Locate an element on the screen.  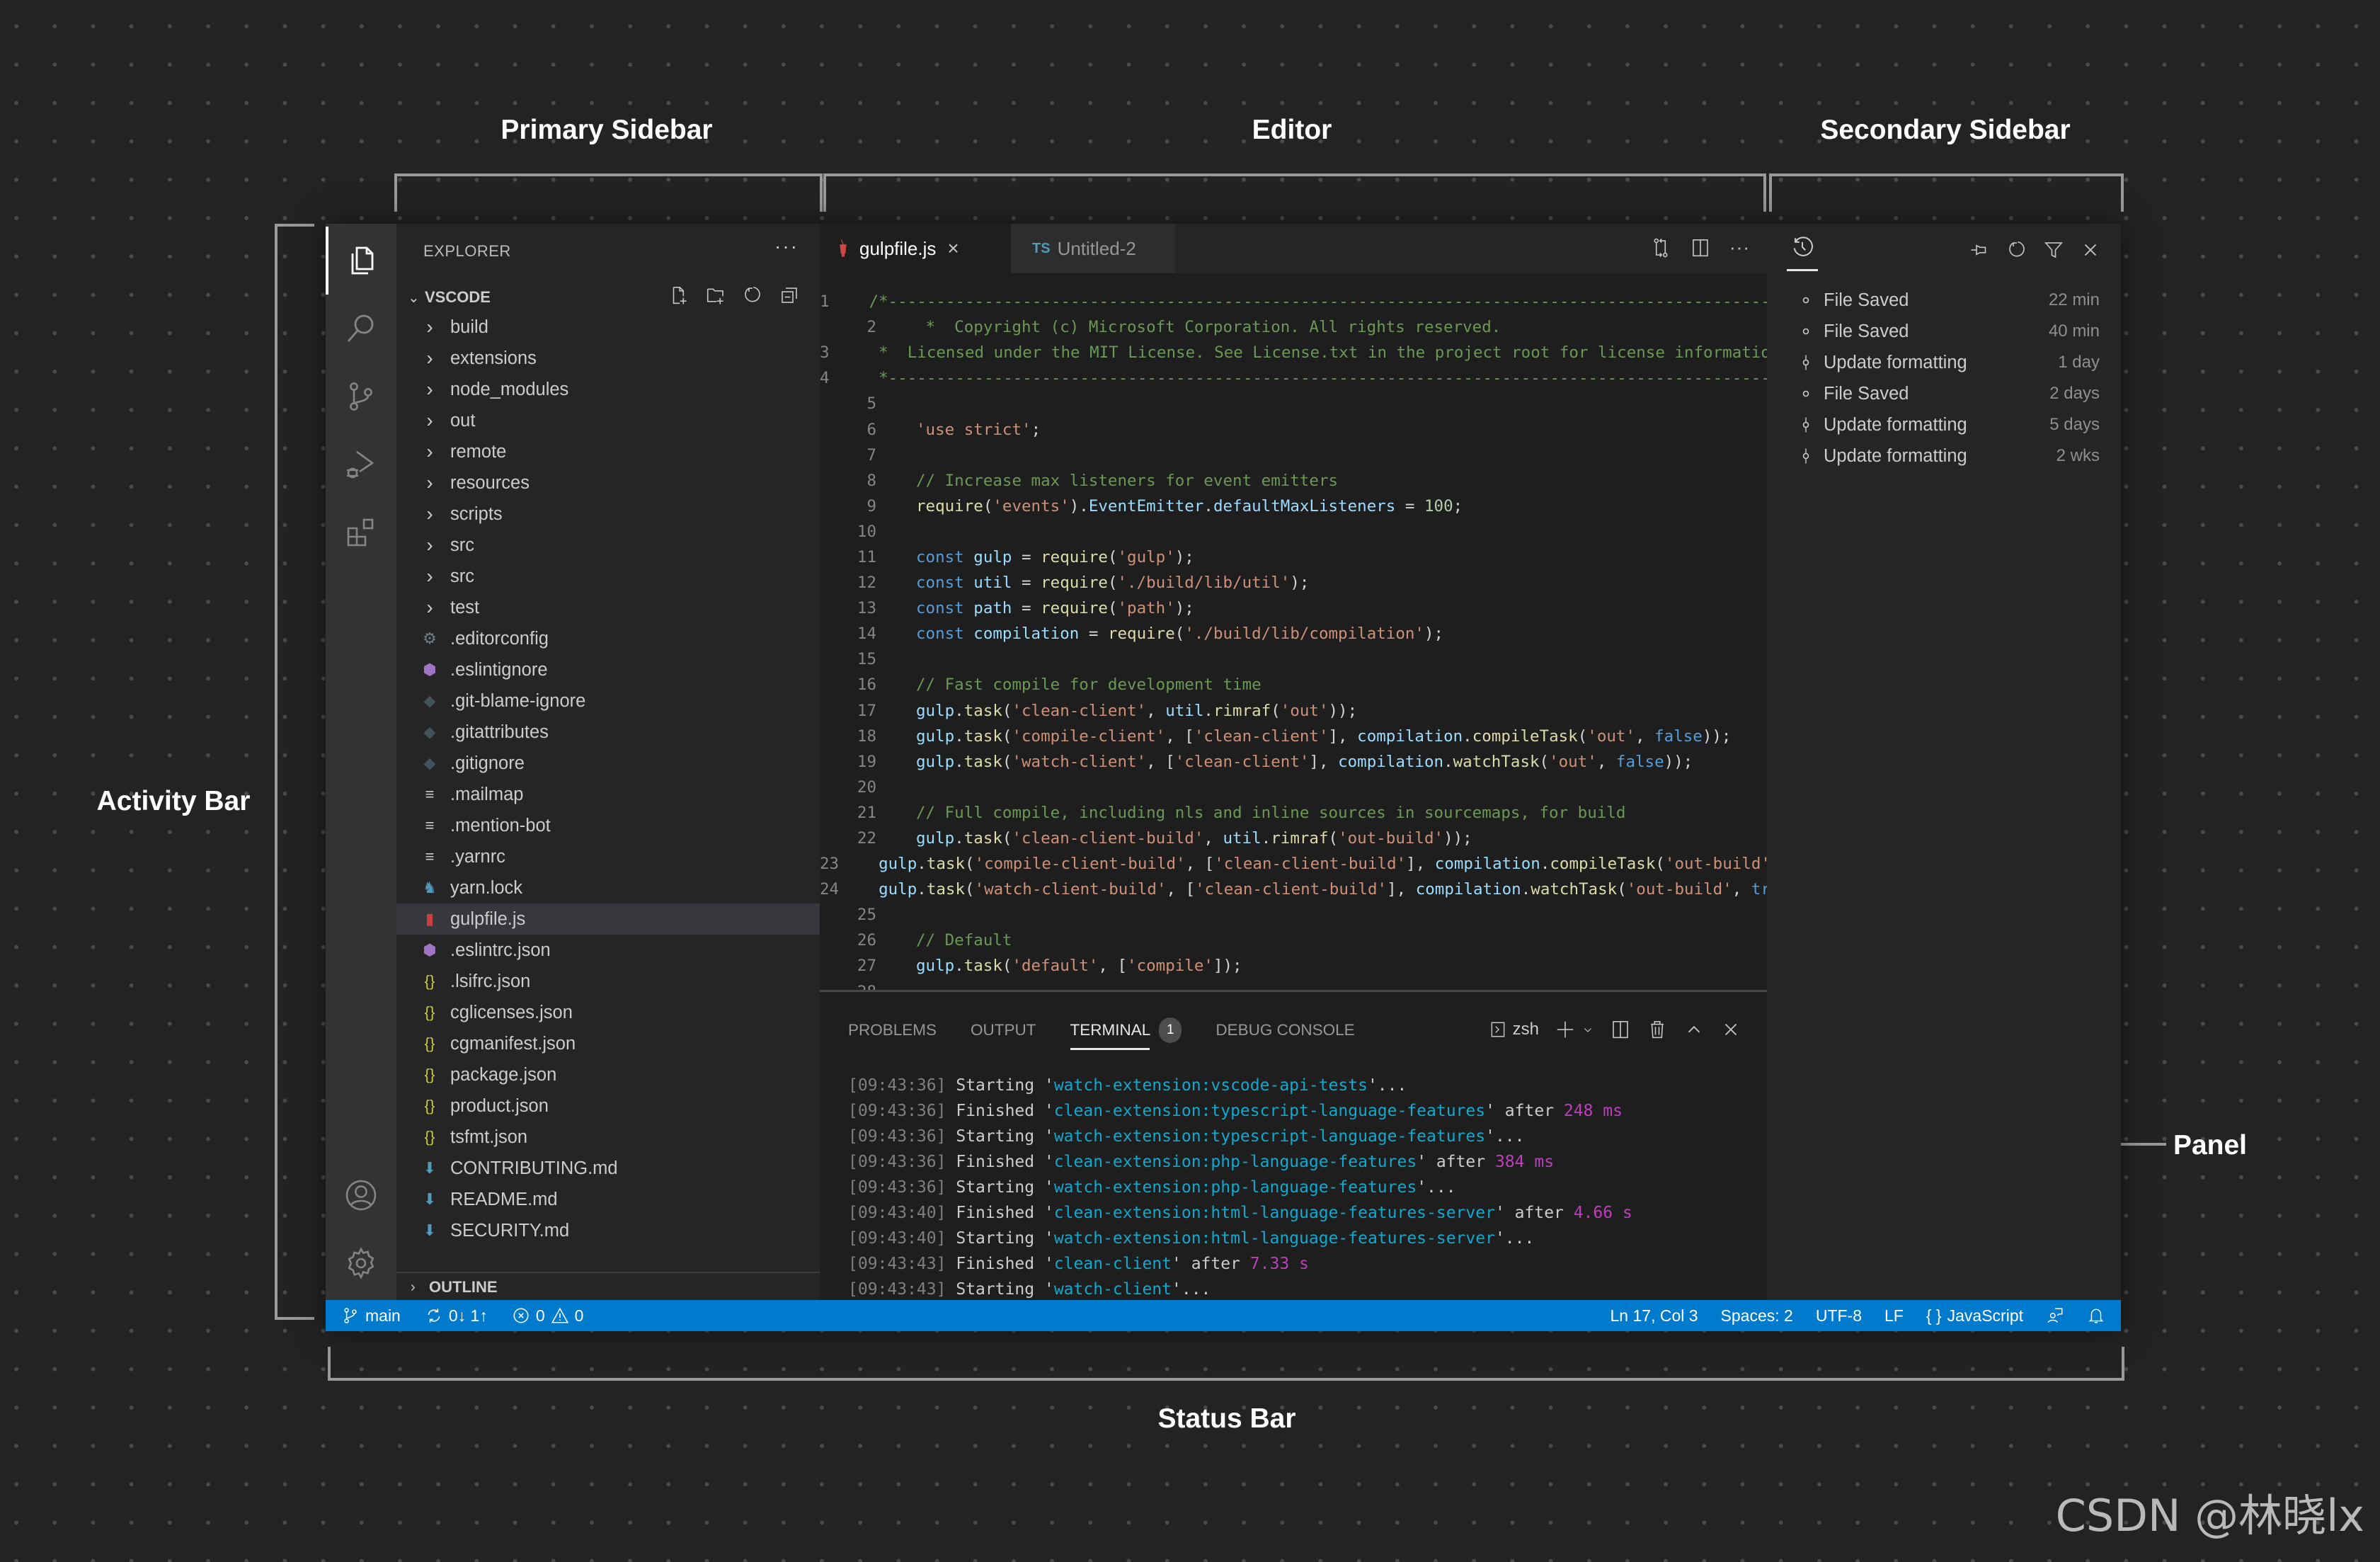
timeline-item: File Saved 40 min is located at coordinates (1944, 332).